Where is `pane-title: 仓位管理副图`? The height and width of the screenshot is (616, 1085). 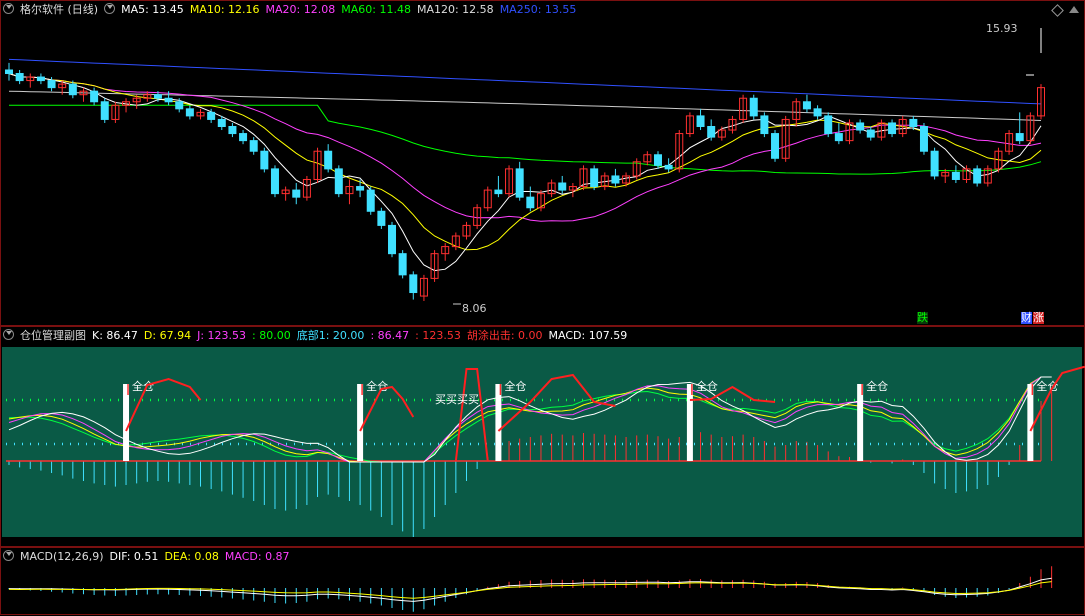
pane-title: 仓位管理副图 is located at coordinates (53, 335).